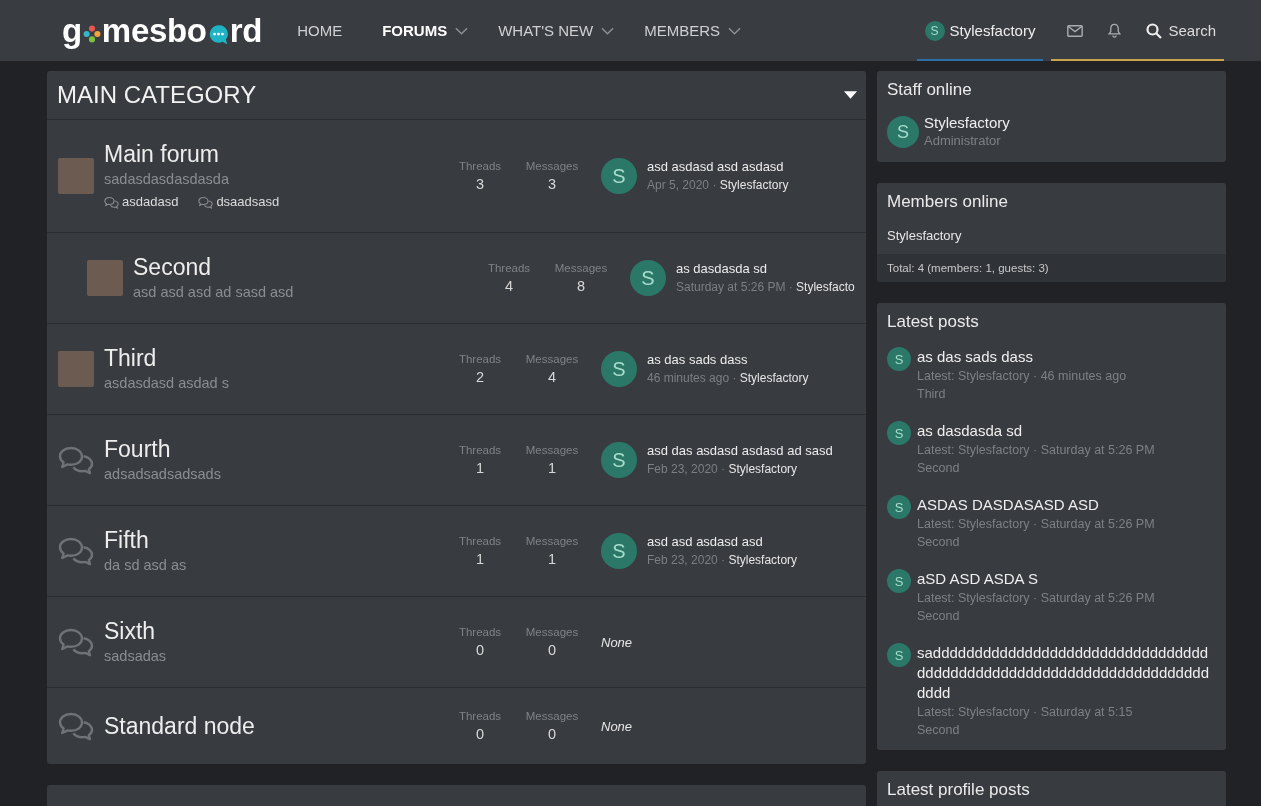 The image size is (1261, 806). I want to click on forum-title: Main forum, so click(162, 154).